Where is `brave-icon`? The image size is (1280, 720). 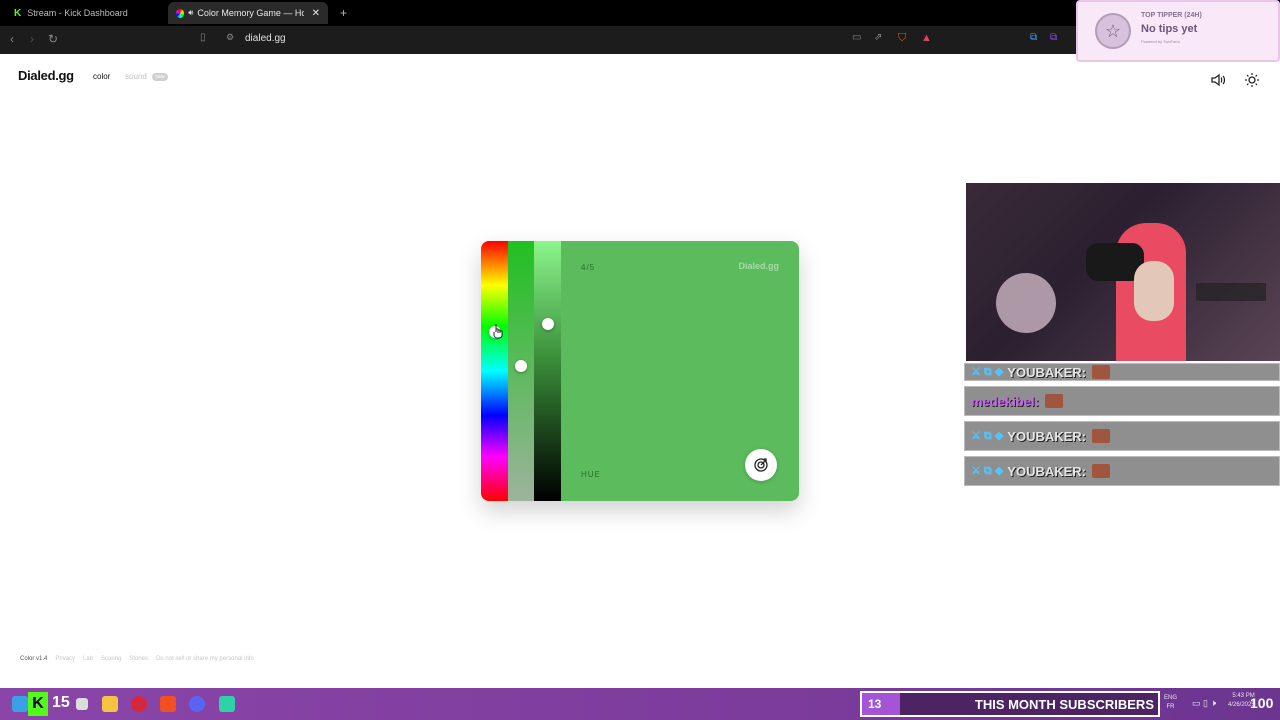
brave-icon is located at coordinates (168, 704).